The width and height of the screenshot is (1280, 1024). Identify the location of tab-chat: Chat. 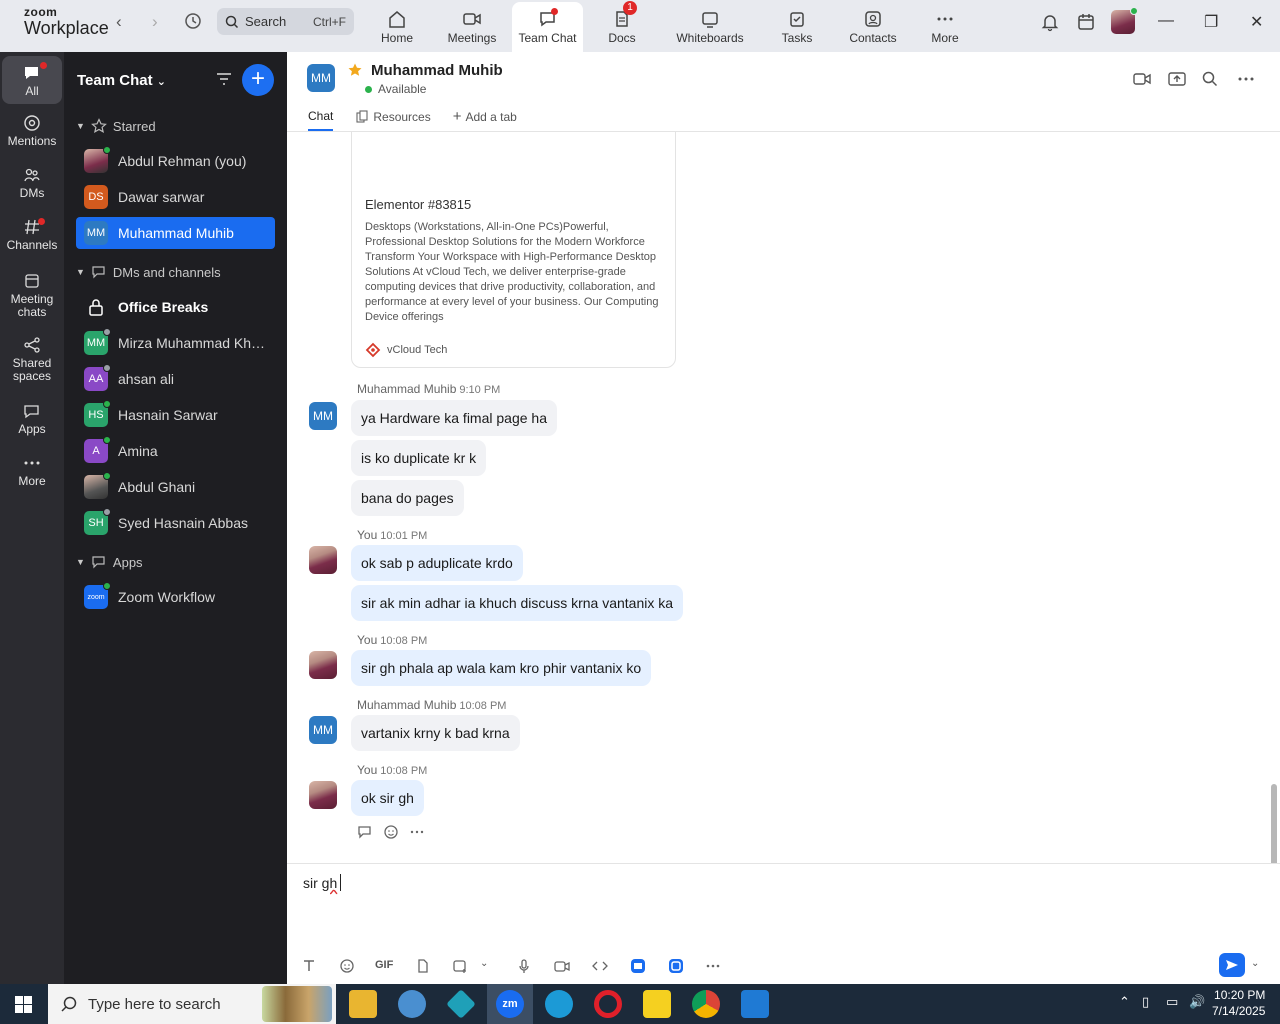
(321, 119).